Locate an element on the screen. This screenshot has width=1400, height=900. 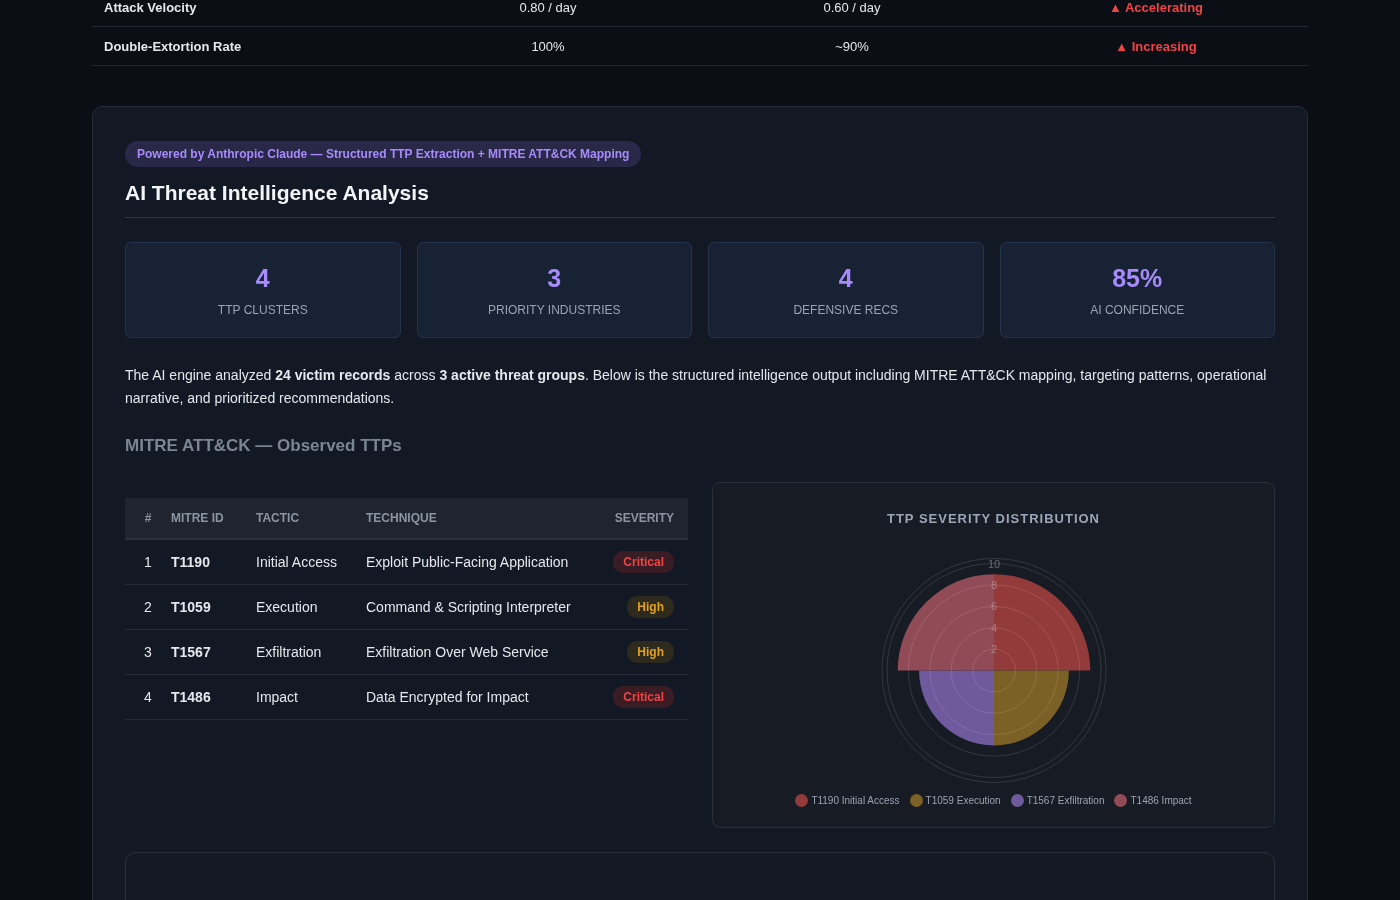
metric-value: 100% is located at coordinates (548, 46).